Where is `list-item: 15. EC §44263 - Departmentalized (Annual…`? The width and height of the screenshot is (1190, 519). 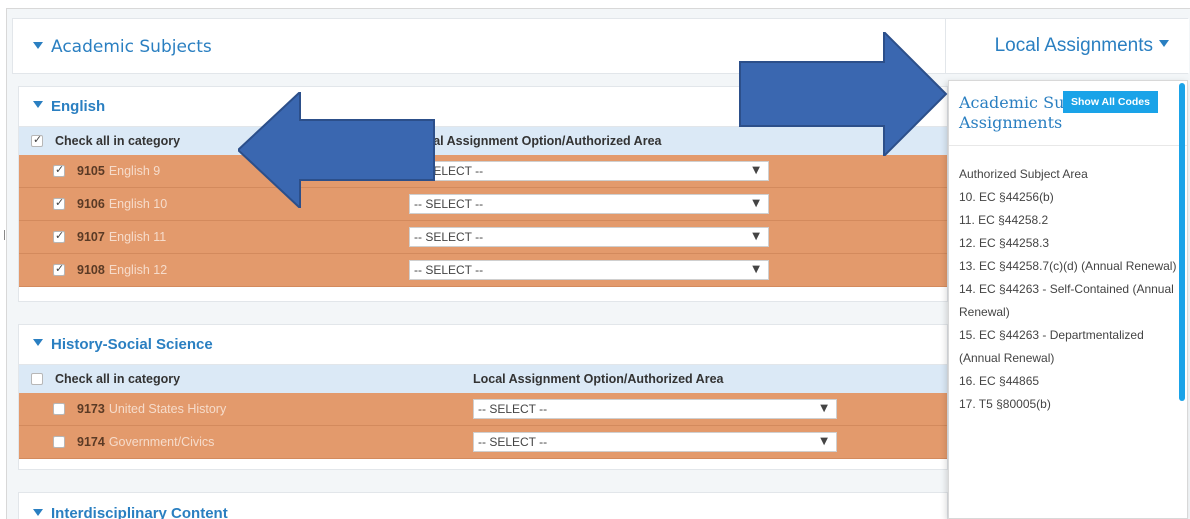
list-item: 15. EC §44263 - Departmentalized (Annual… is located at coordinates (1070, 347).